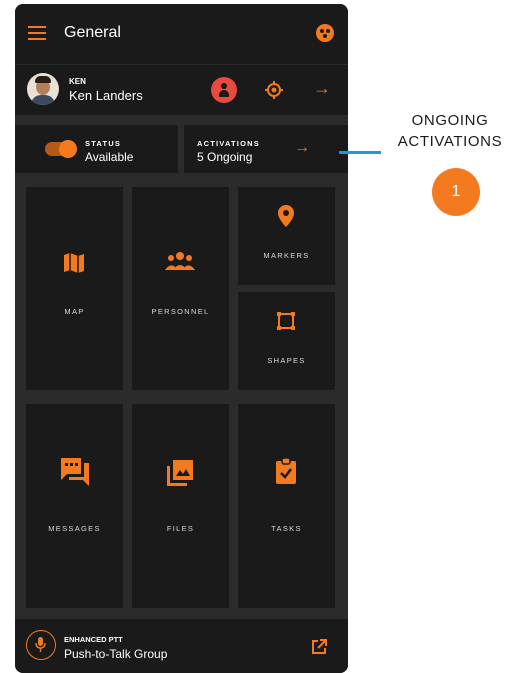 The width and height of the screenshot is (525, 673). What do you see at coordinates (286, 341) in the screenshot?
I see `tile-shapes: SHAPES` at bounding box center [286, 341].